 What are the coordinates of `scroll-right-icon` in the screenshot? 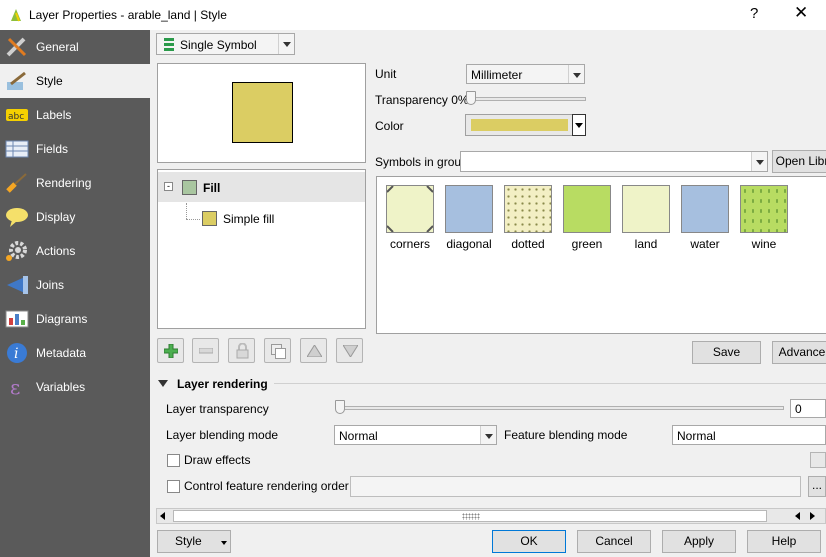 It's located at (812, 516).